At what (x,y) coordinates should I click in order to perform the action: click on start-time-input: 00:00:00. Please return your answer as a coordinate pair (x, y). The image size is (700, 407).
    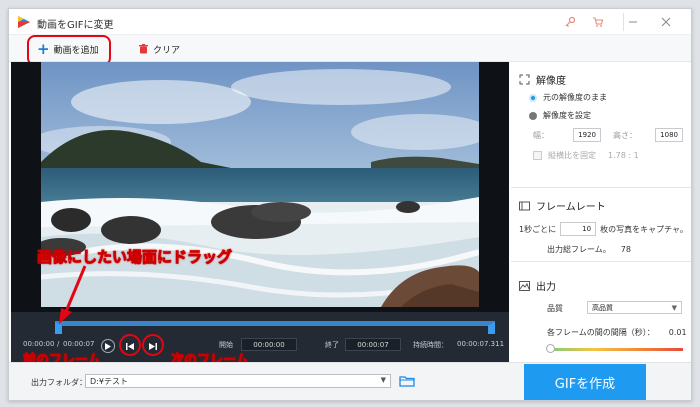
    Looking at the image, I should click on (269, 344).